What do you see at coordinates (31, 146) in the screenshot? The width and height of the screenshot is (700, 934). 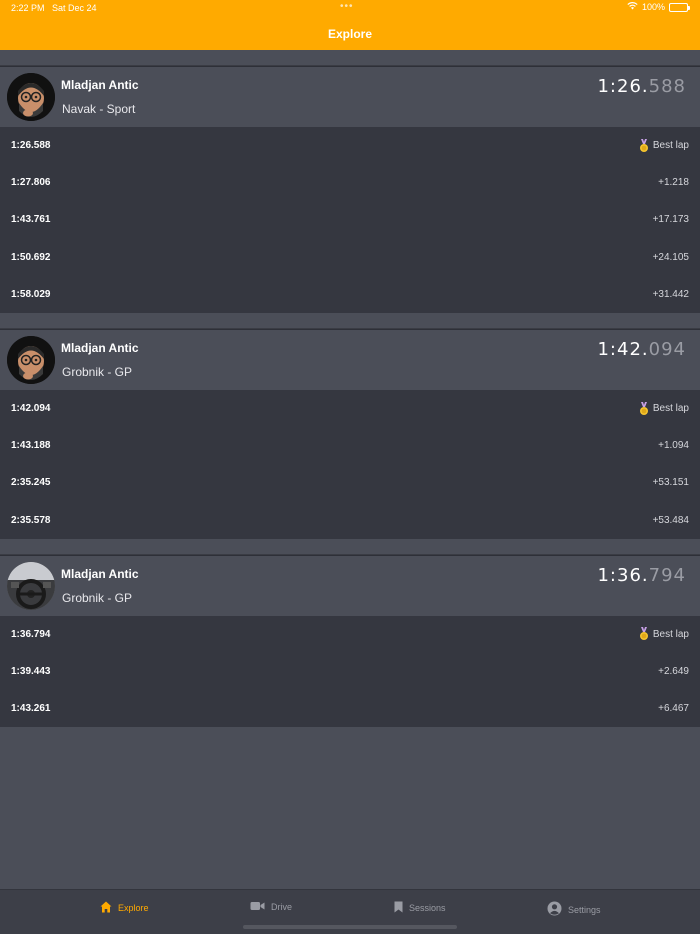 I see `lap-time: 1:26.588` at bounding box center [31, 146].